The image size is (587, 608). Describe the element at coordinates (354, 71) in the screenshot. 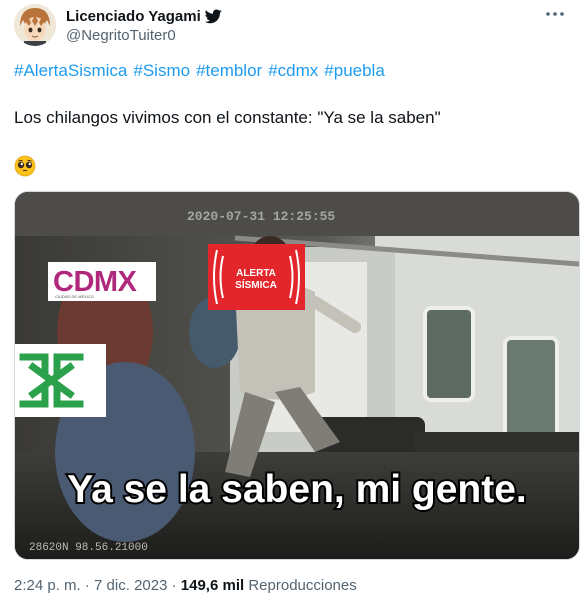

I see `hashtag-link: #puebla` at that location.